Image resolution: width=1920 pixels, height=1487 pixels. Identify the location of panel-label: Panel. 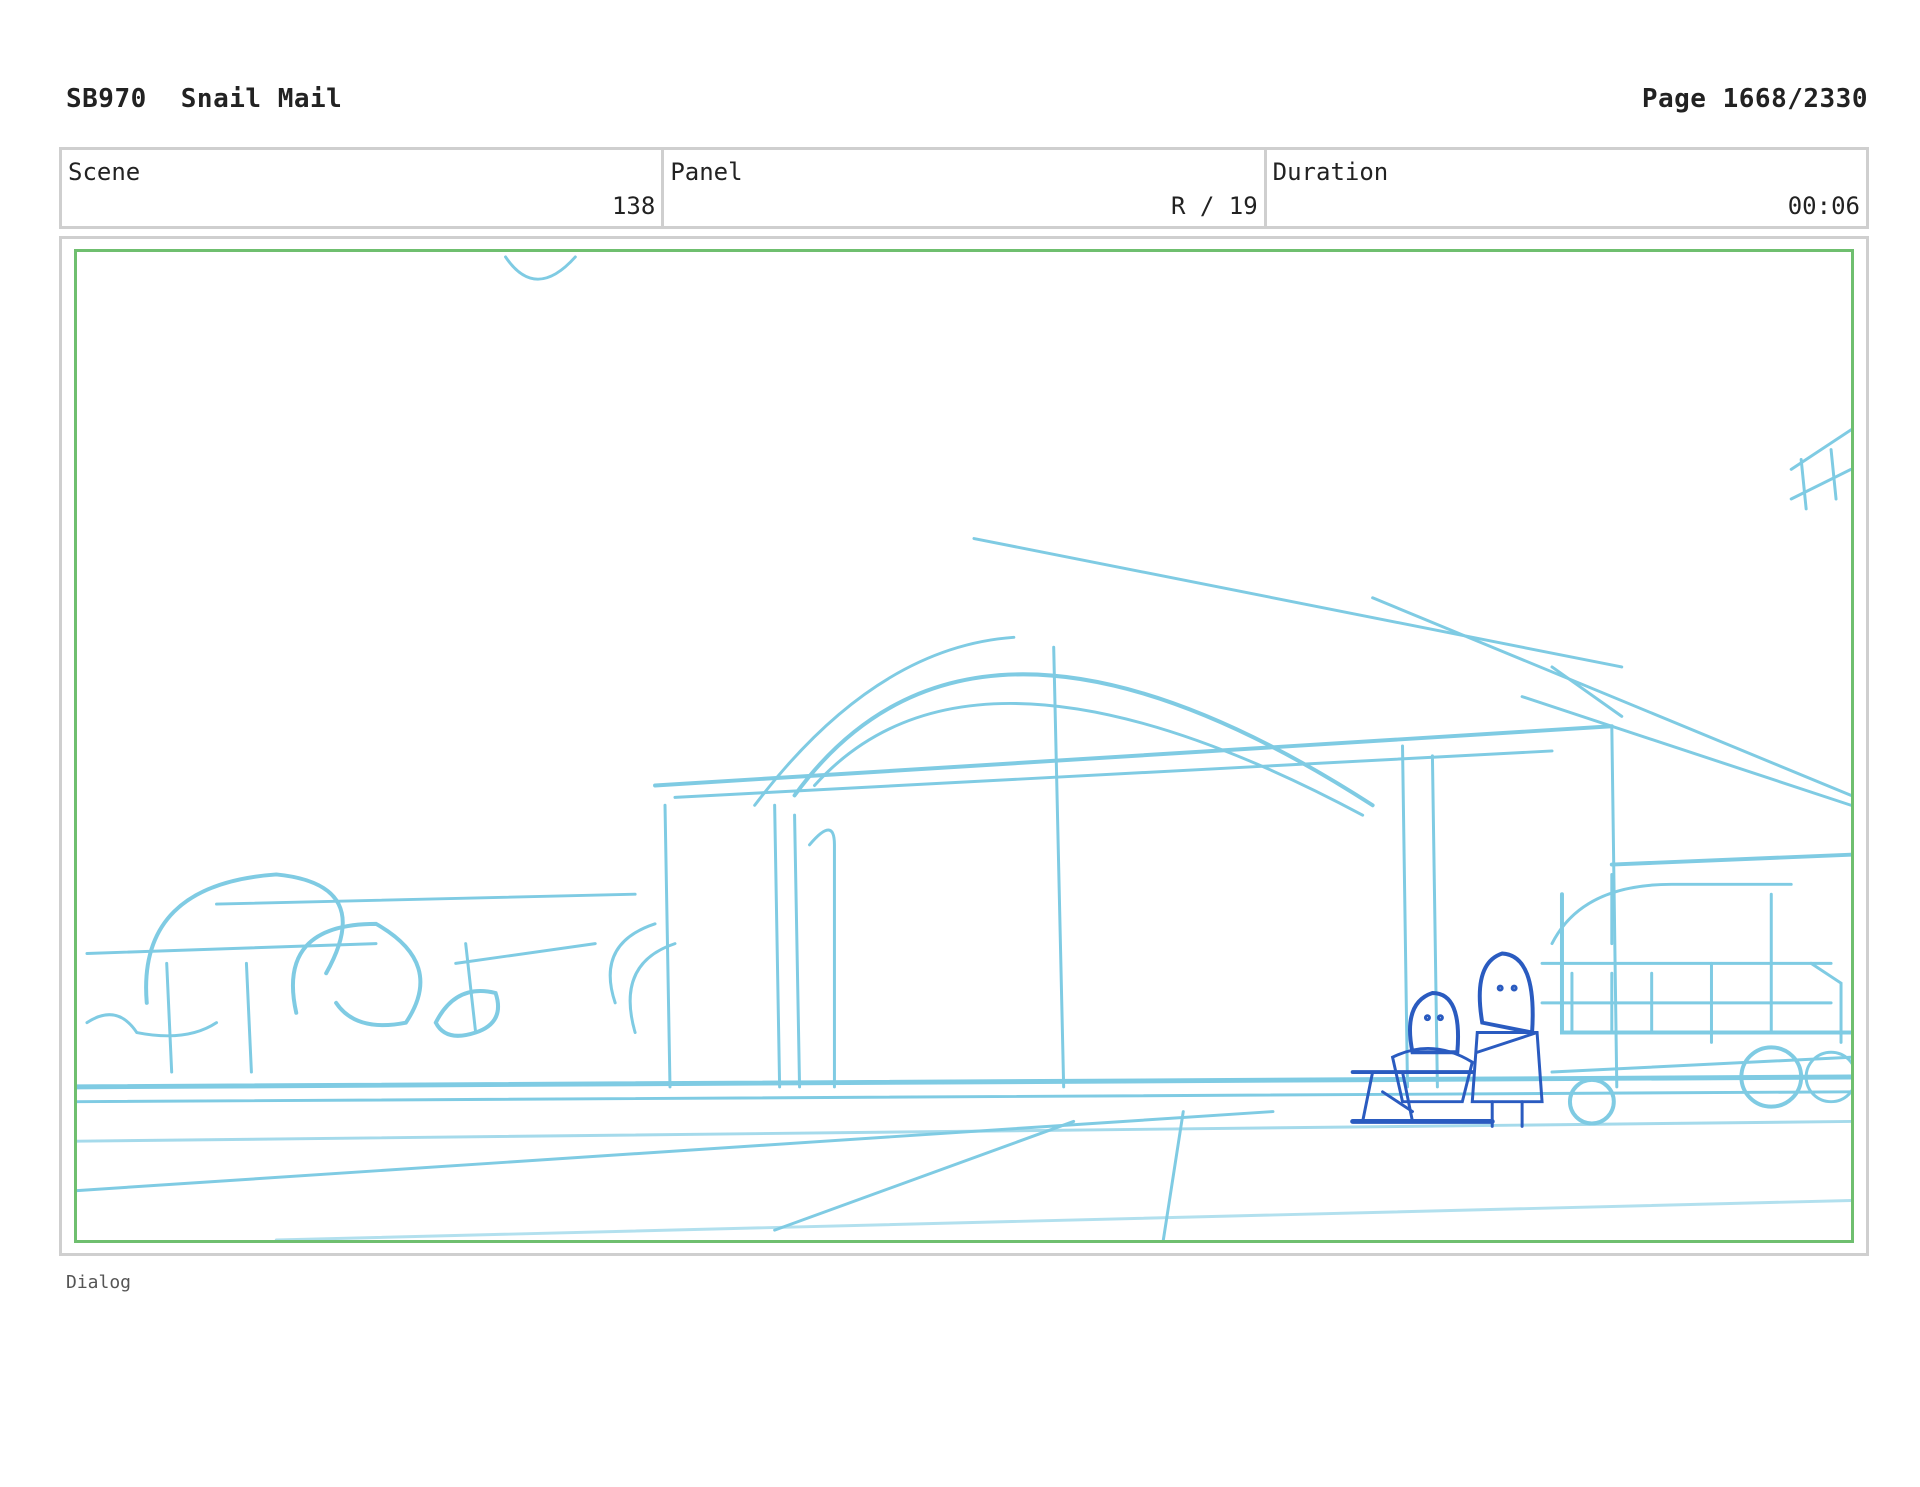
(706, 172).